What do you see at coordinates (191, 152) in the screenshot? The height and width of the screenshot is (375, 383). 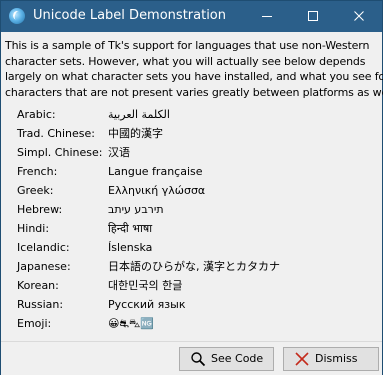 I see `language-row-simpl-chinese: Simpl. Chinese: 汉语` at bounding box center [191, 152].